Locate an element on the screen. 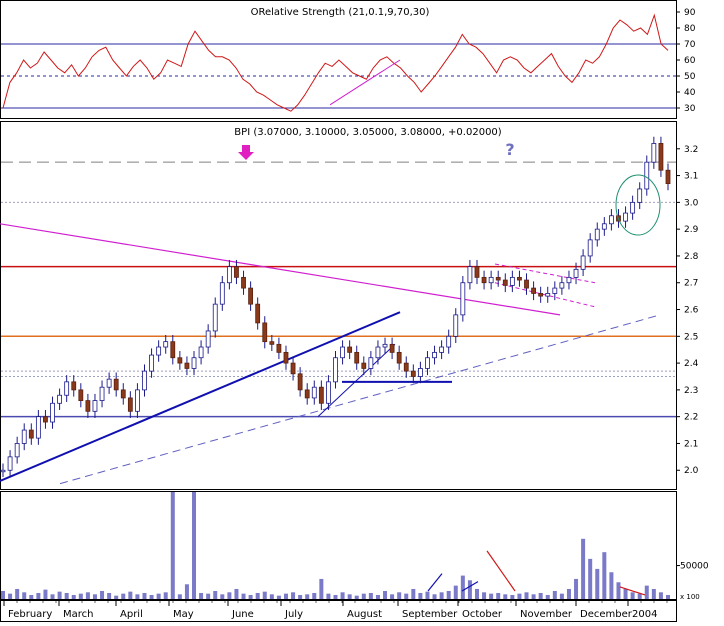 This screenshot has height=626, width=724. x-tick-label: December is located at coordinates (606, 614).